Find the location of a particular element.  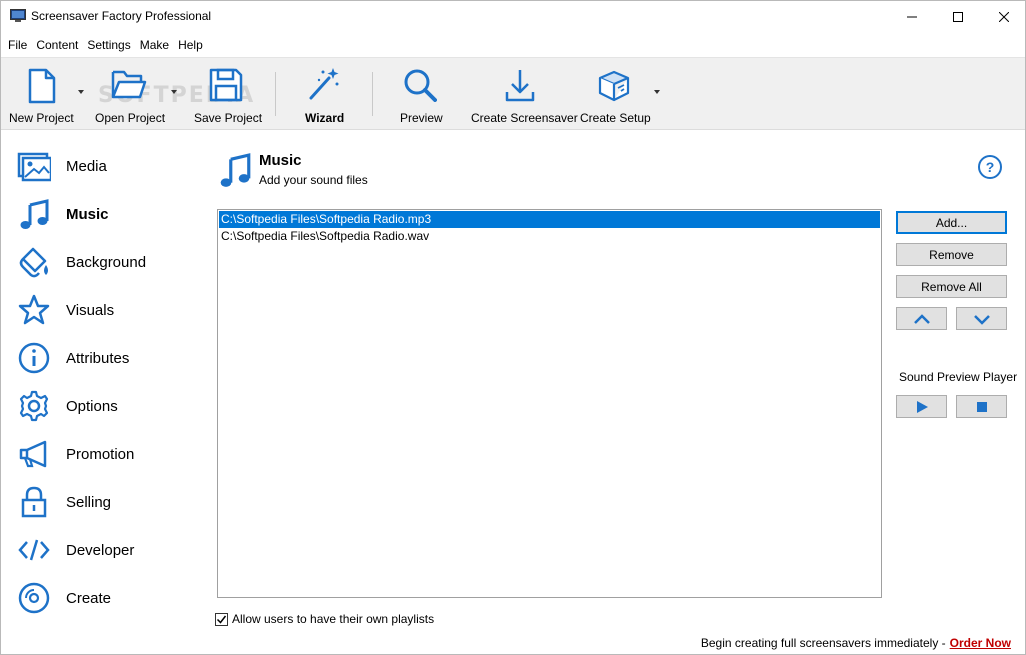

sidebar-item-create: Create is located at coordinates (101, 597).